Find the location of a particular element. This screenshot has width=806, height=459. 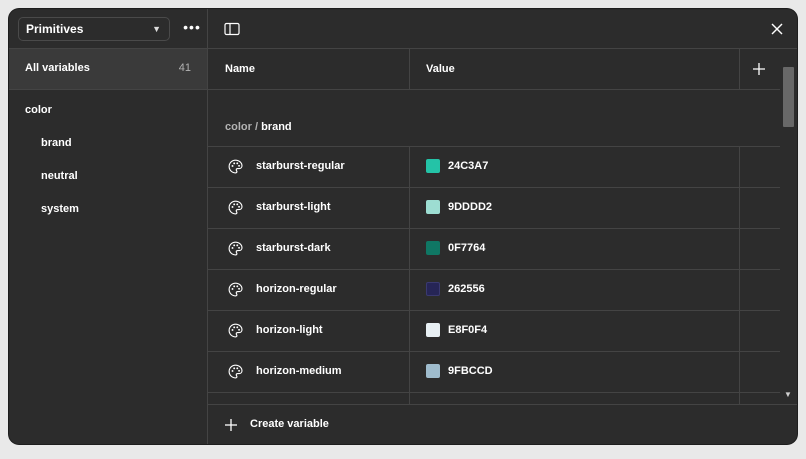

variable-value: 0F7764 is located at coordinates (466, 248).